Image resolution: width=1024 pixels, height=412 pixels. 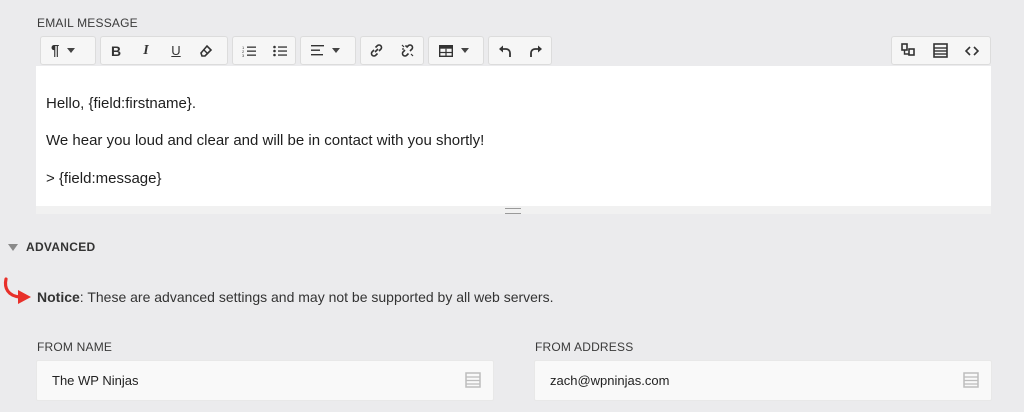 What do you see at coordinates (95, 380) in the screenshot?
I see `from-name-value: The WP Ninjas` at bounding box center [95, 380].